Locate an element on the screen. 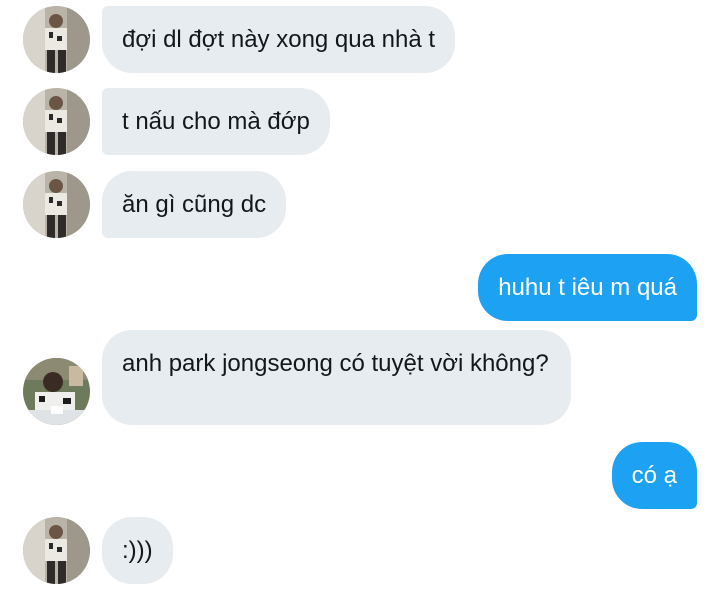 The image size is (719, 605). message-bubble: đợi dl đợt này xong qua nhà t is located at coordinates (279, 39).